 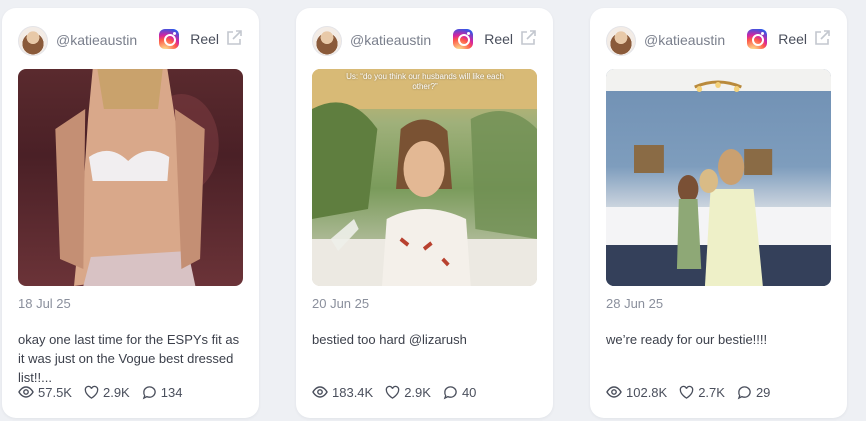 I want to click on views-stat: 102.8K, so click(x=636, y=392).